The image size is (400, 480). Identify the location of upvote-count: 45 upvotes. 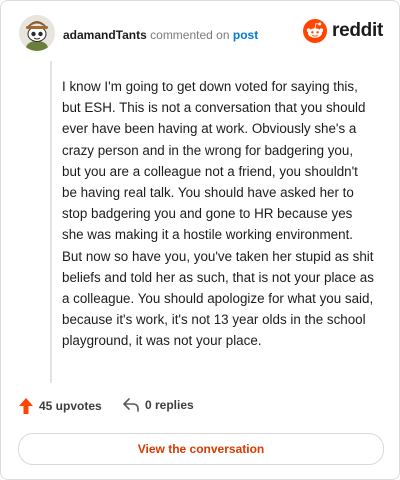
(70, 406).